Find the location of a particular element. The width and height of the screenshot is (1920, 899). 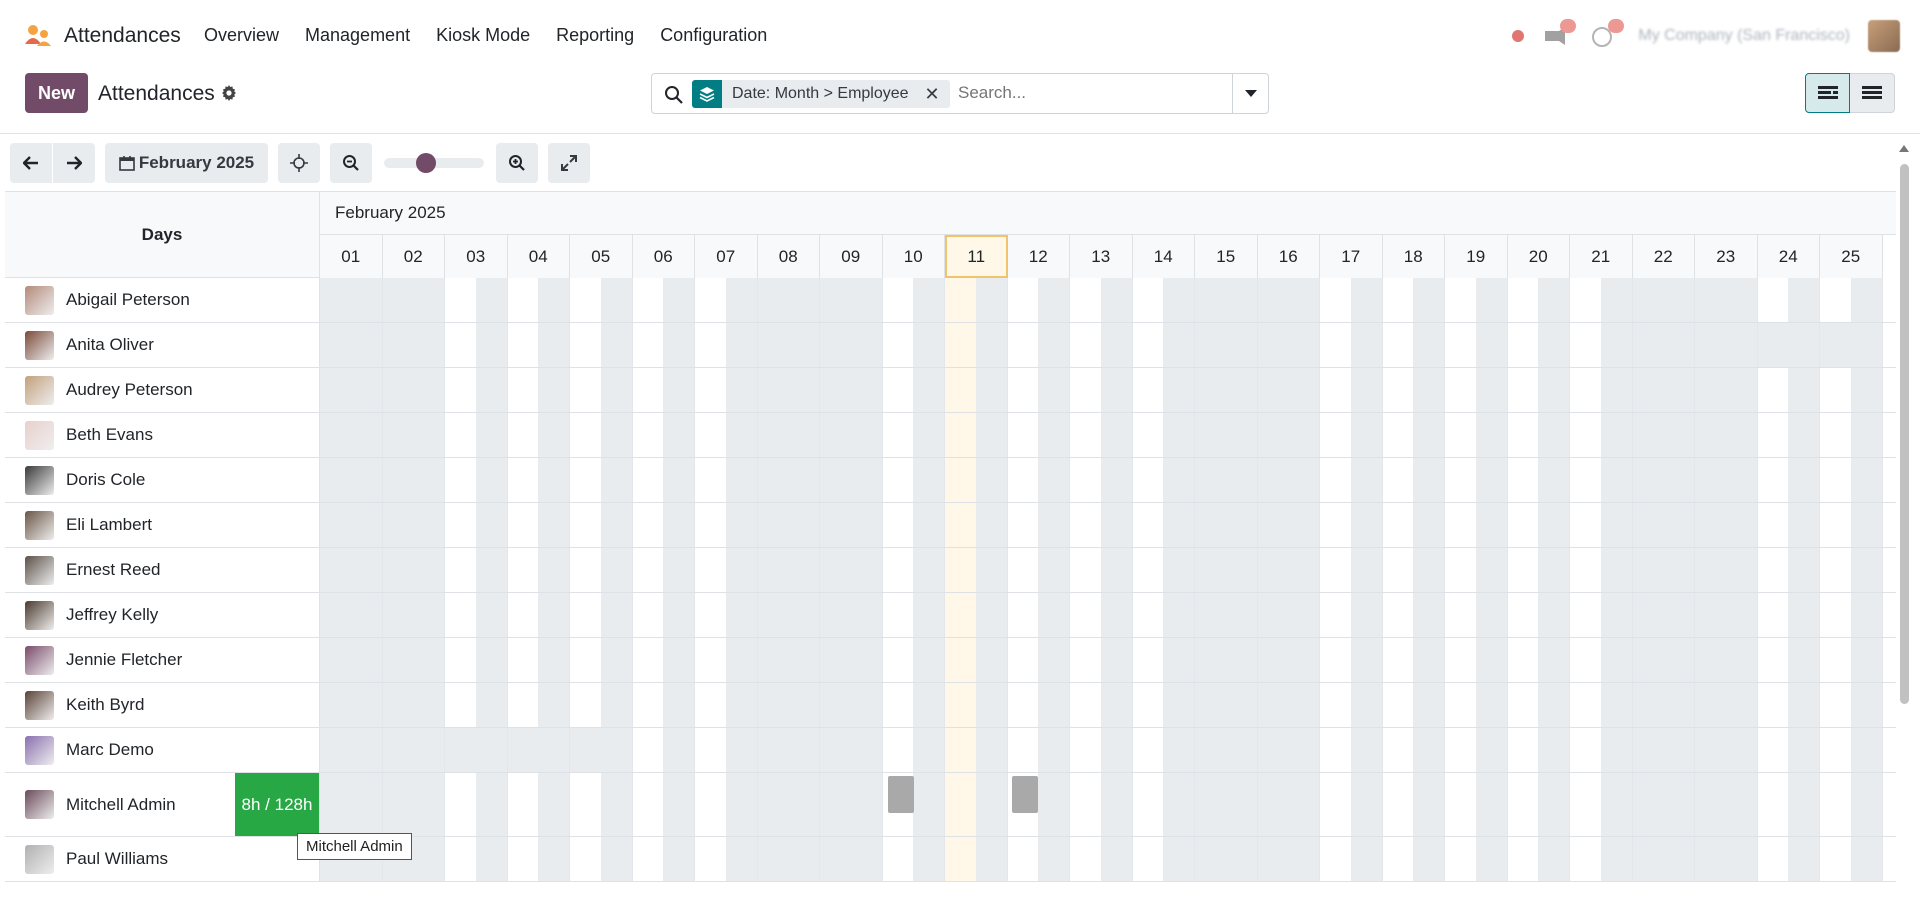

list-view-button is located at coordinates (1872, 93).